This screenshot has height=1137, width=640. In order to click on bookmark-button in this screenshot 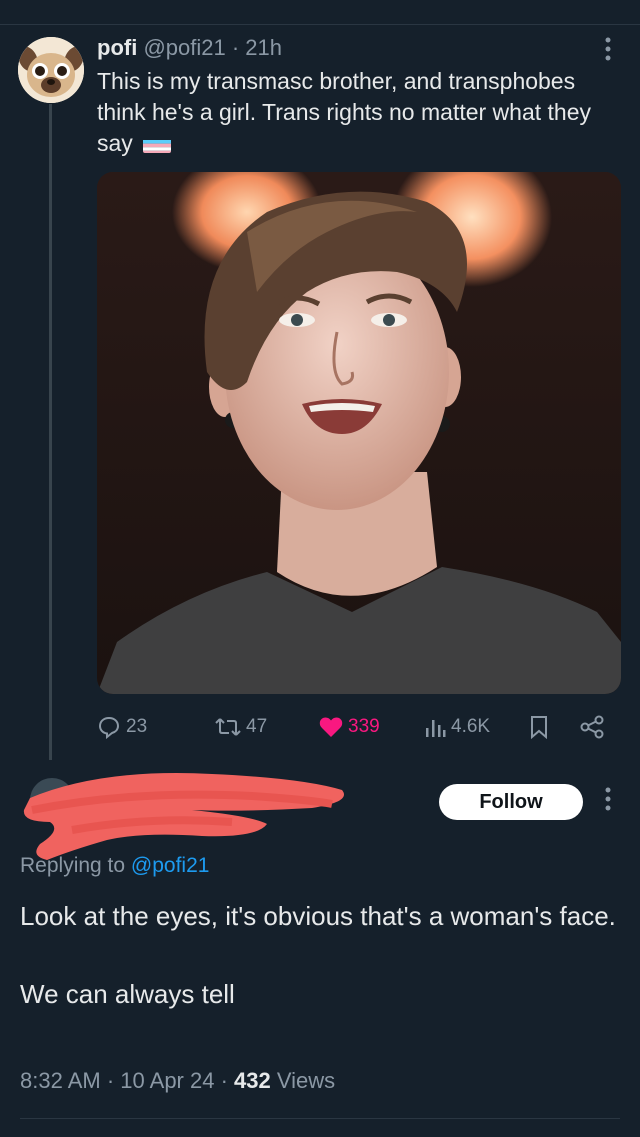, I will do `click(541, 727)`.